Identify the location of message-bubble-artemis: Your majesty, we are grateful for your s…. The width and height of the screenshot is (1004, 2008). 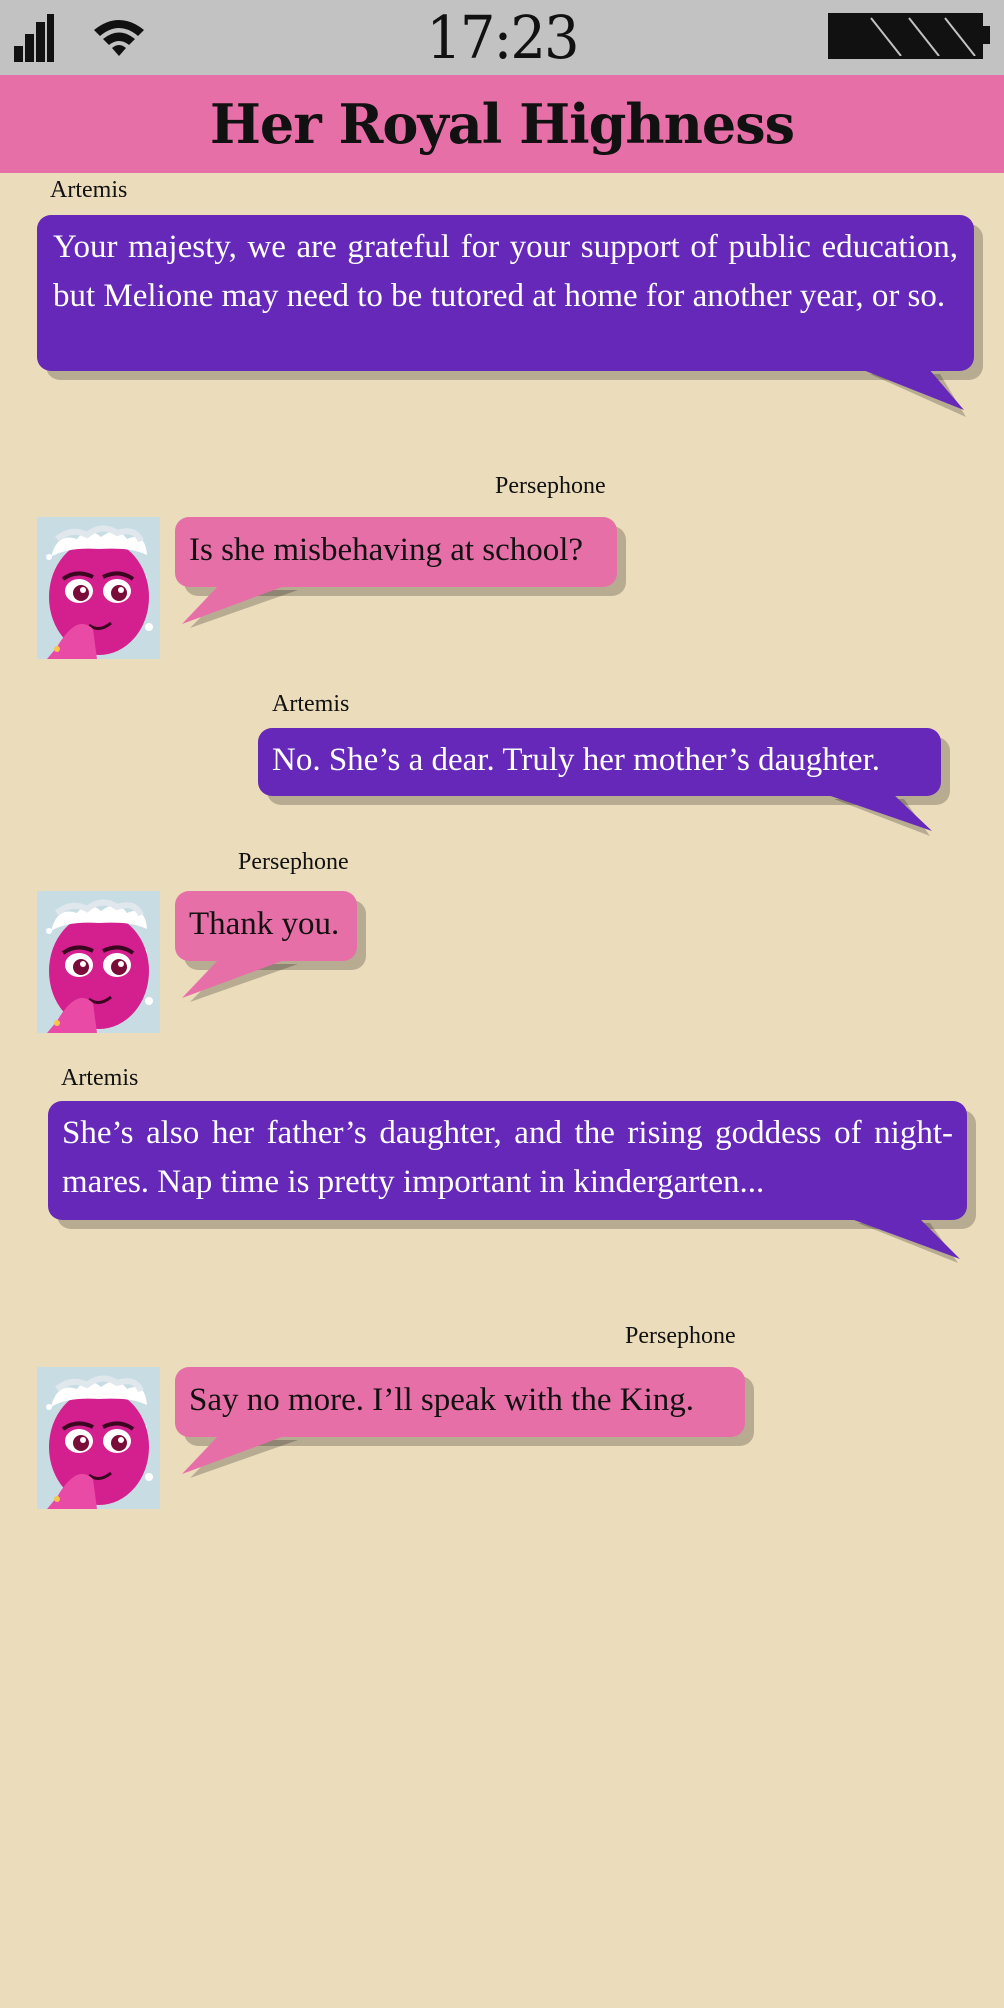
(505, 293).